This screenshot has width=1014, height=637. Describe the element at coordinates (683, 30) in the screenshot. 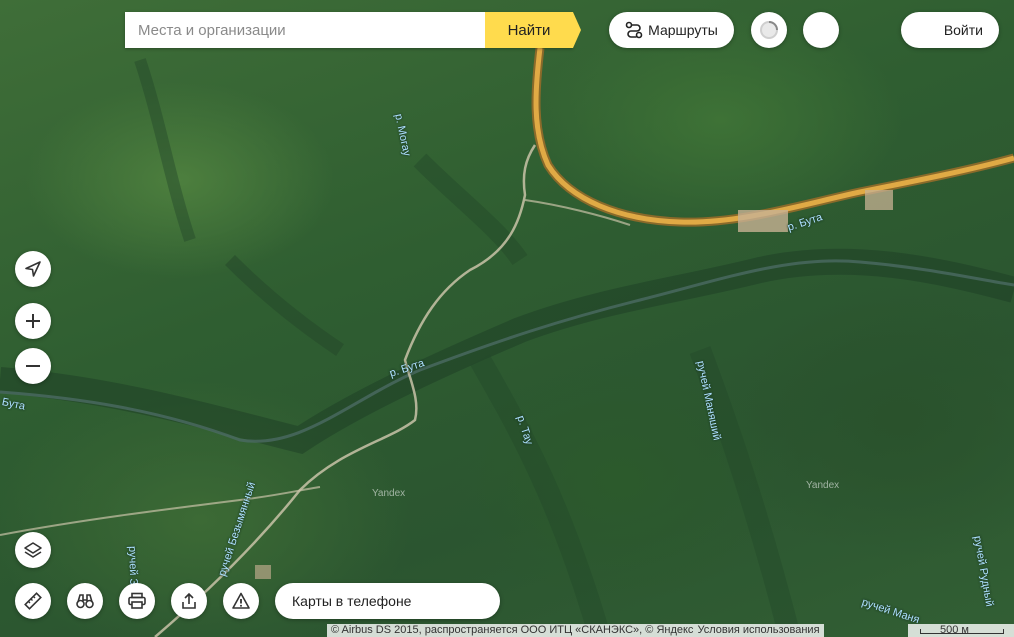

I see `routes-label: Маршруты` at that location.